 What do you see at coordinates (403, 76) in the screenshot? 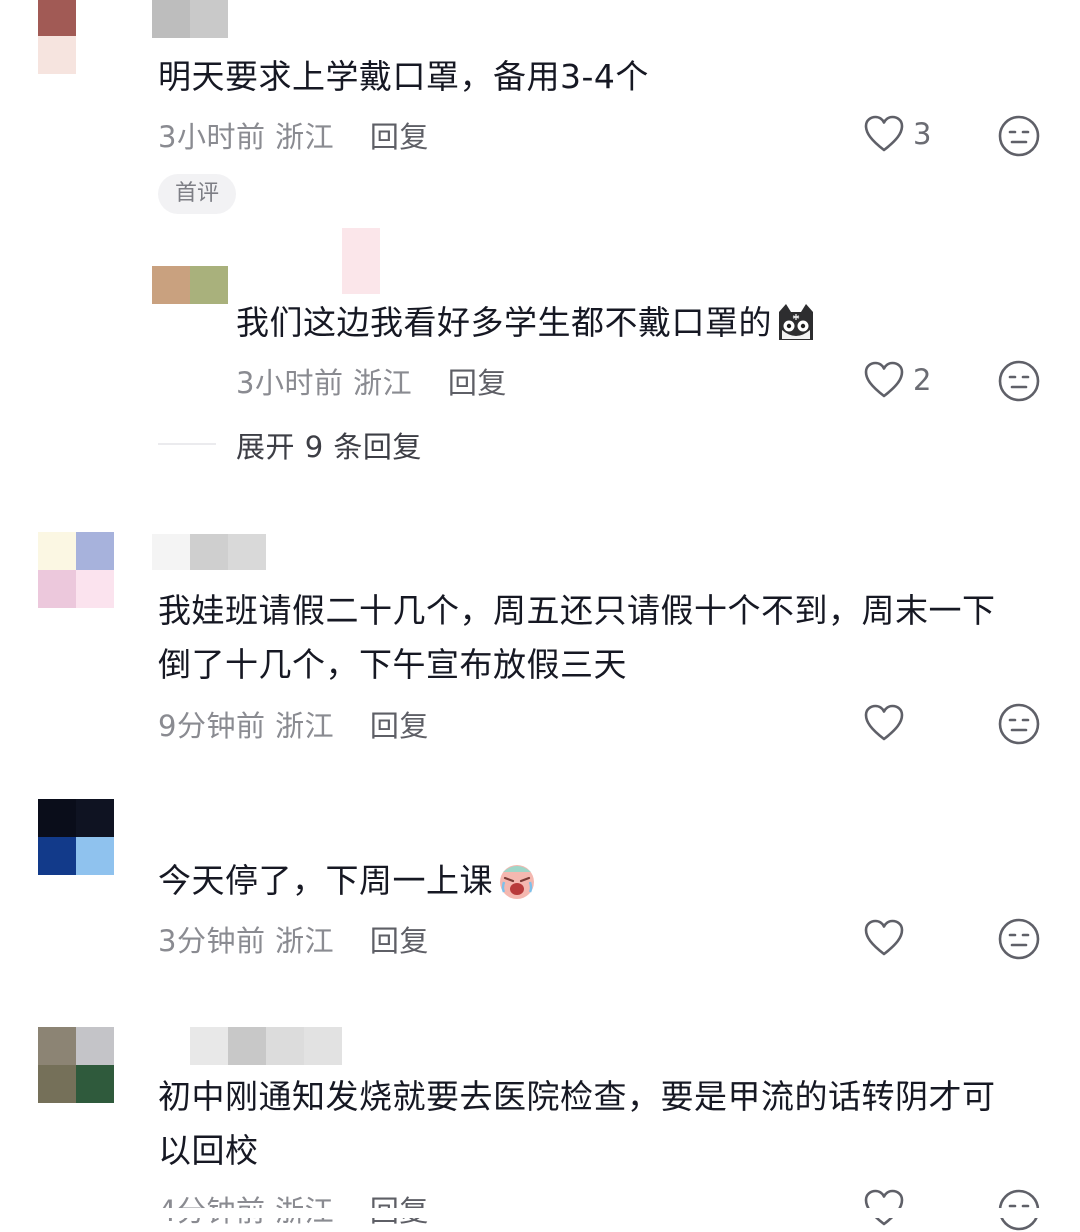
I see `comment-text: 明天要求上学戴口罩，备用3-4个` at bounding box center [403, 76].